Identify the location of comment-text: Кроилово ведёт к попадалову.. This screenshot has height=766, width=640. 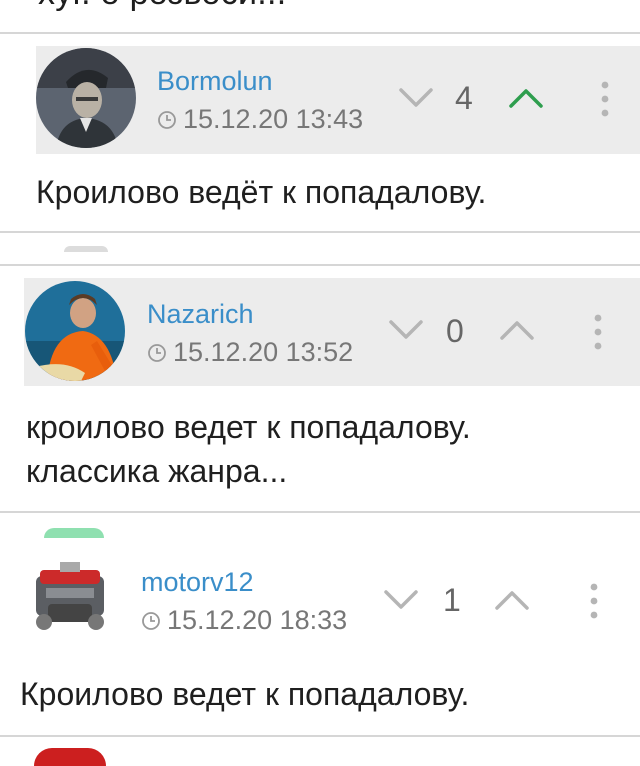
(261, 192).